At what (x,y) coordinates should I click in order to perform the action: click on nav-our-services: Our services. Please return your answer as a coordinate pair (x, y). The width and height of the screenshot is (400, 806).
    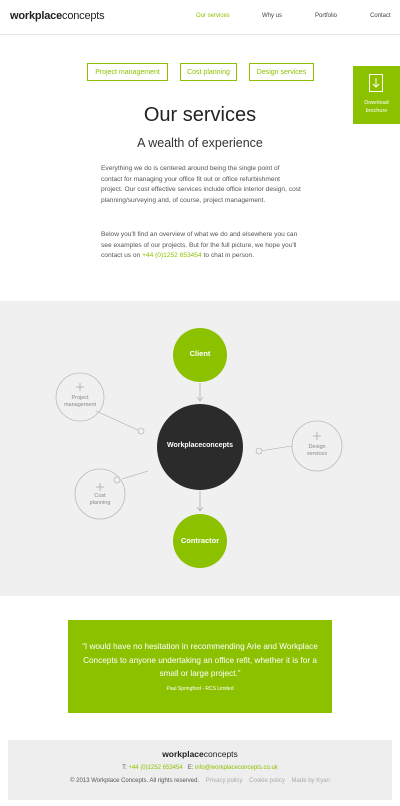
    Looking at the image, I should click on (213, 16).